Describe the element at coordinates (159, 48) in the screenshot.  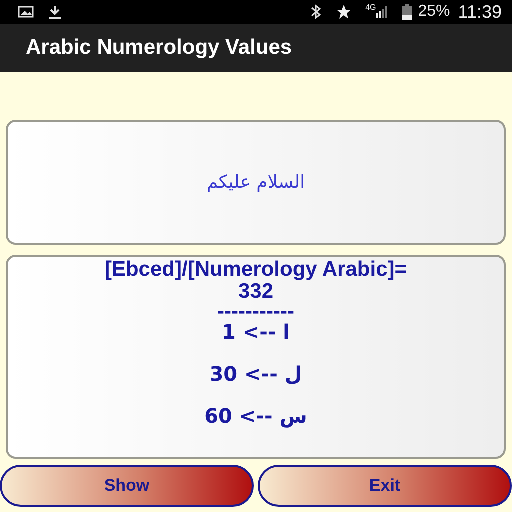
I see `app-title: Arabic Numerology Values` at that location.